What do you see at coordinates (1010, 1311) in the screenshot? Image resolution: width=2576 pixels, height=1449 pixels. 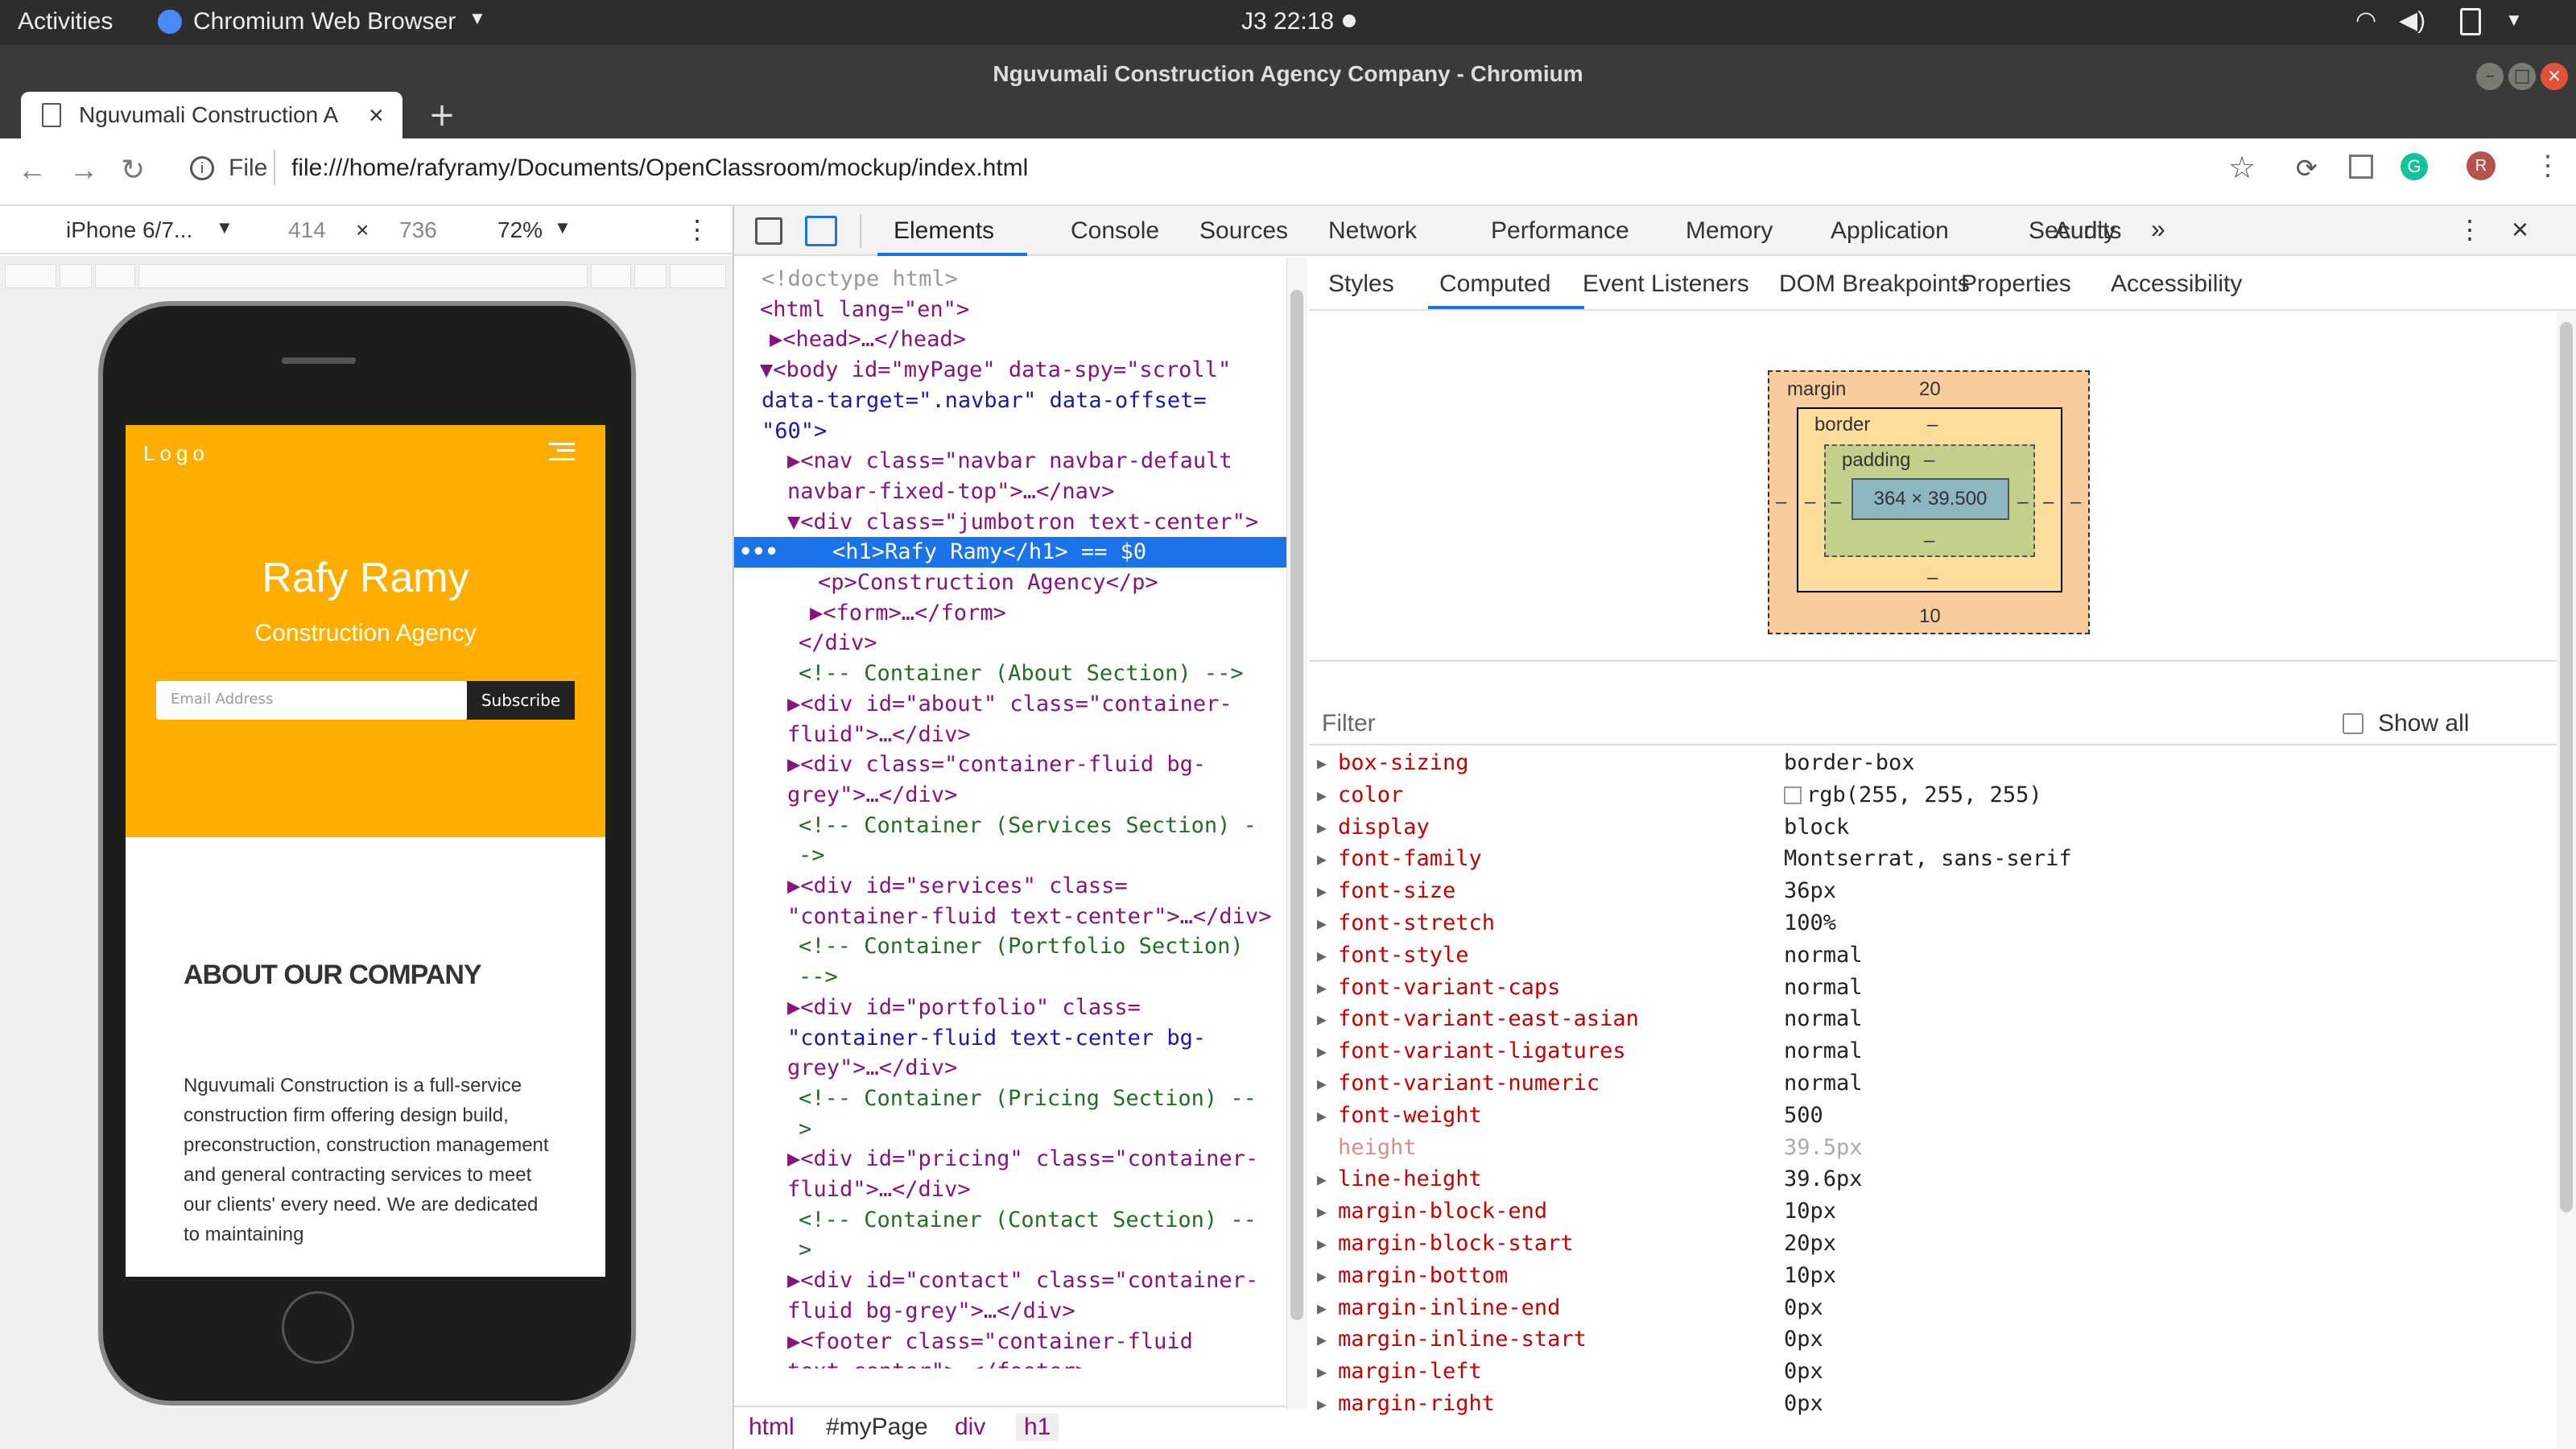 I see `dom-tree-line: fluid bg-grey">…</div>` at bounding box center [1010, 1311].